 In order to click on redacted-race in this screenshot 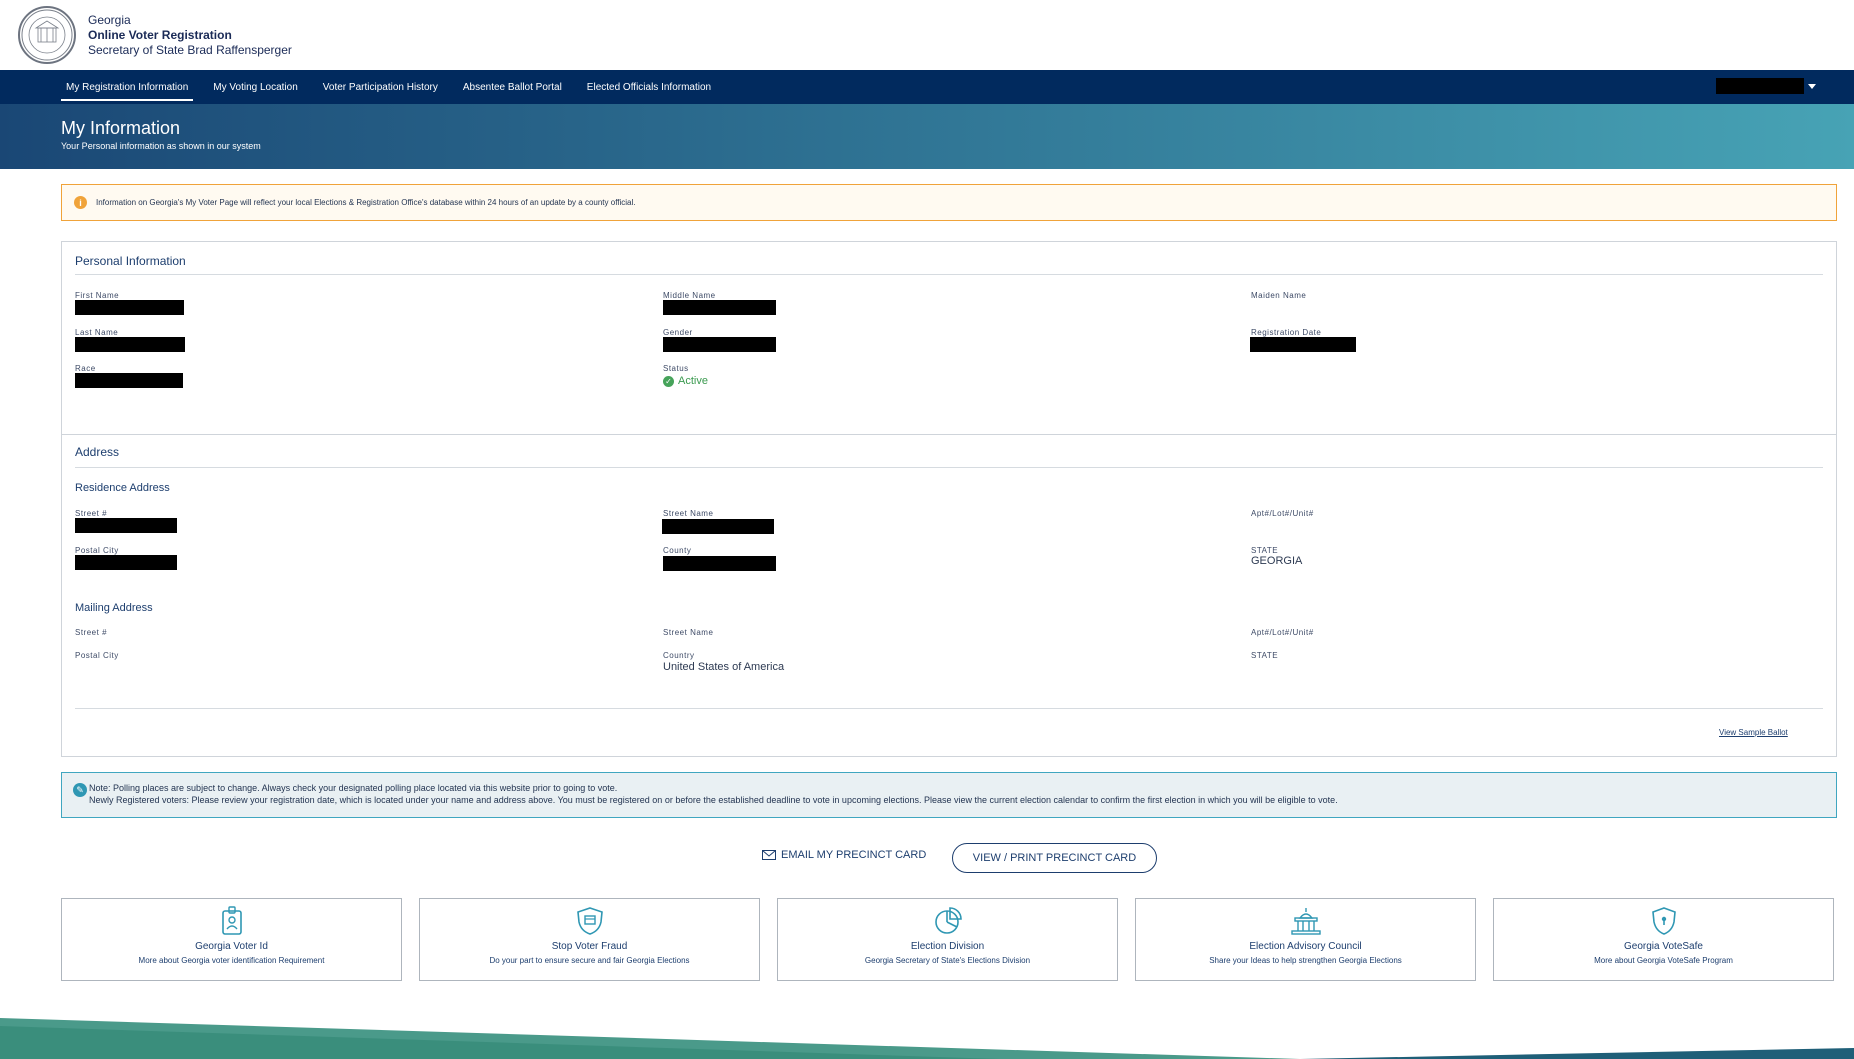, I will do `click(129, 380)`.